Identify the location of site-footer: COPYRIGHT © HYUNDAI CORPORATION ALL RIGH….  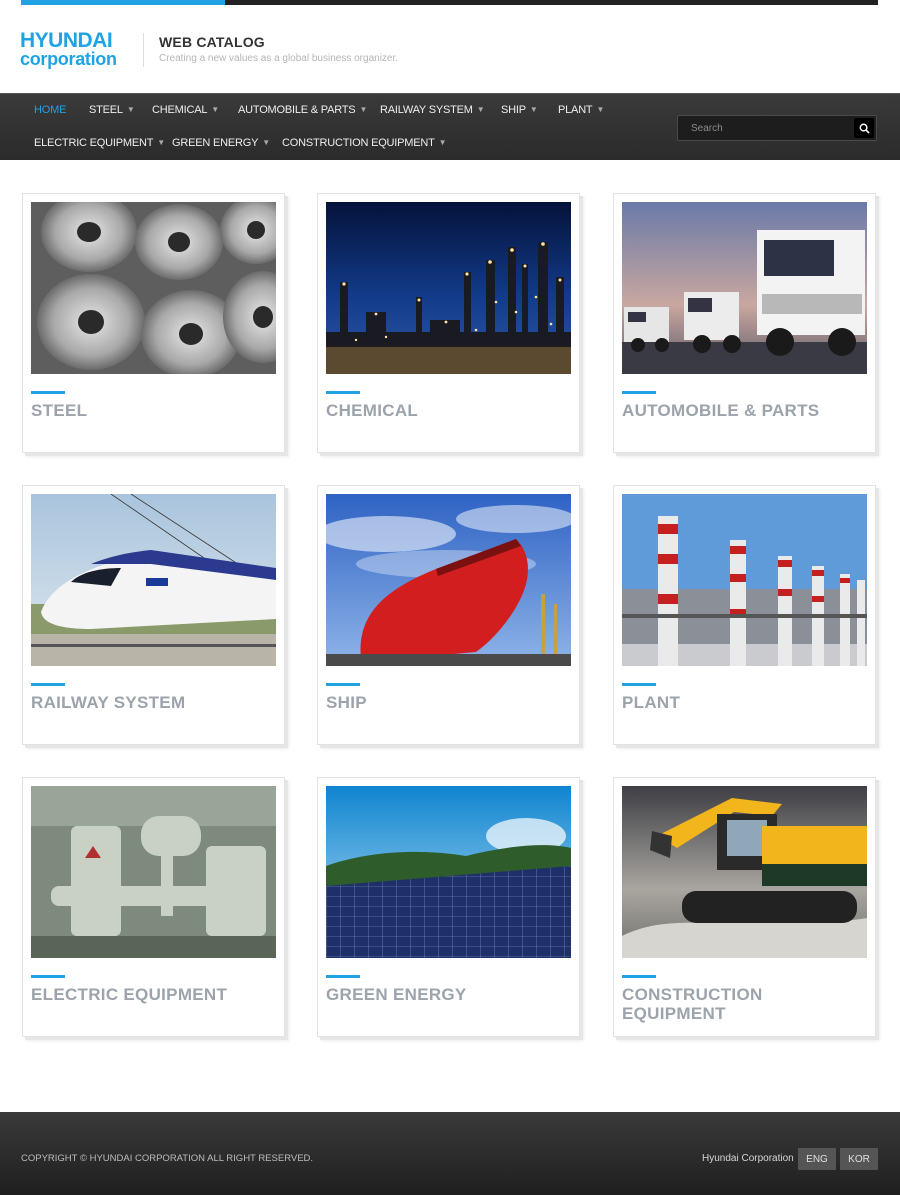
(450, 1153).